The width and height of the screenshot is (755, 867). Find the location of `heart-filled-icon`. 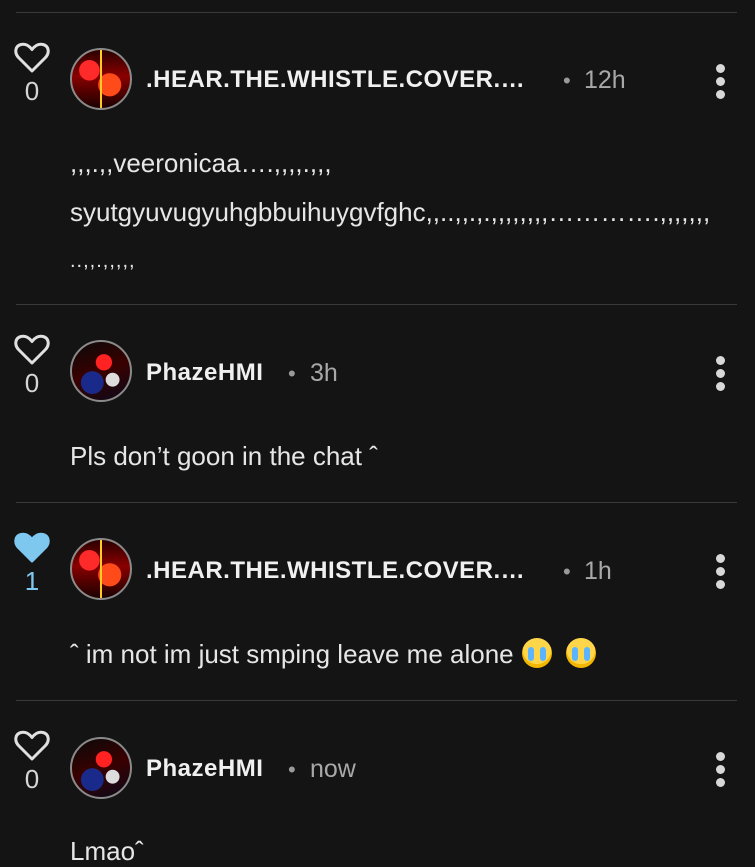

heart-filled-icon is located at coordinates (32, 547).